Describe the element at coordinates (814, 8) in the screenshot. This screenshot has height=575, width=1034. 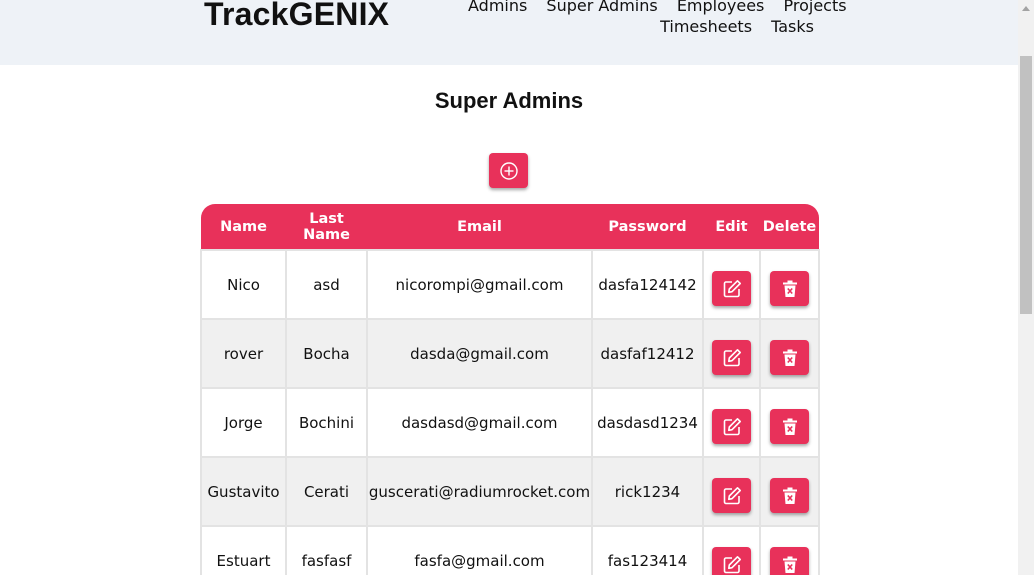
I see `nav-projects: Projects` at that location.